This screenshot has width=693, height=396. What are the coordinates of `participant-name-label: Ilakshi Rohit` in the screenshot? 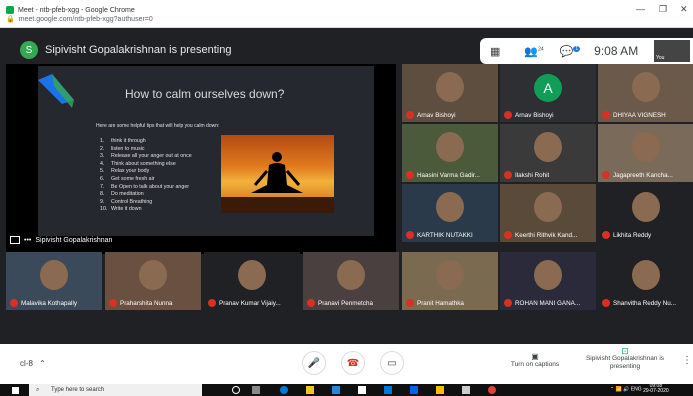 It's located at (526, 175).